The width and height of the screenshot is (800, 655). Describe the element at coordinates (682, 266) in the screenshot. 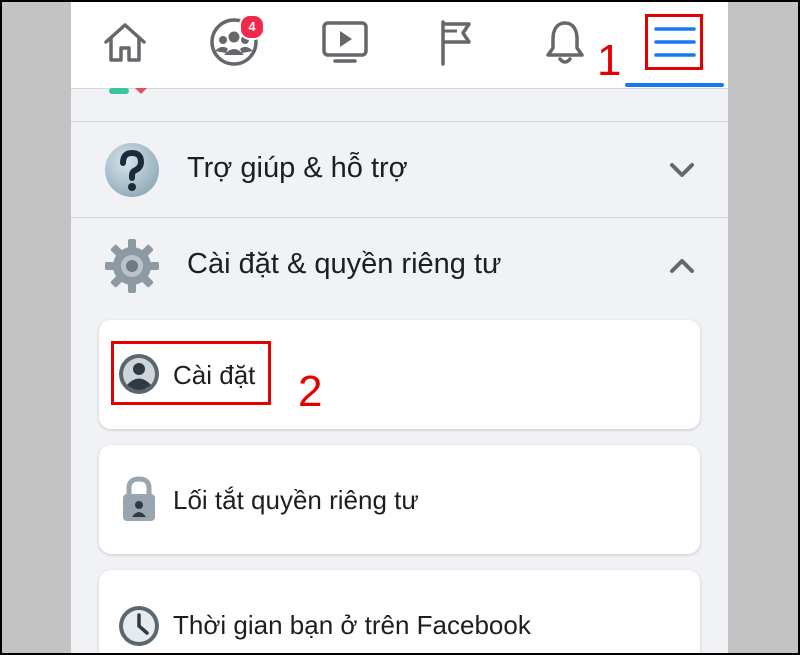

I see `chevron-up-icon` at that location.